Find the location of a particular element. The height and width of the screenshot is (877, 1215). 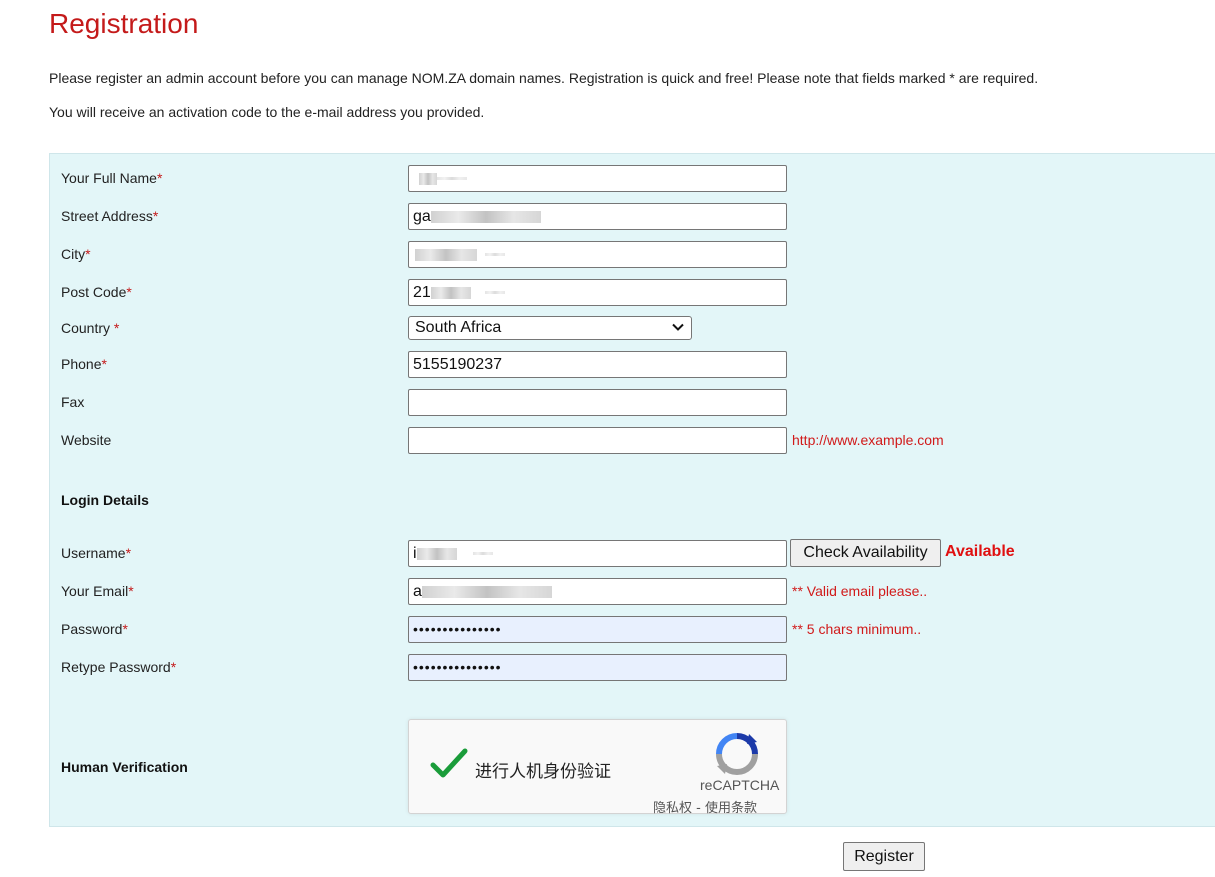

email-label: Your Email* is located at coordinates (97, 591).